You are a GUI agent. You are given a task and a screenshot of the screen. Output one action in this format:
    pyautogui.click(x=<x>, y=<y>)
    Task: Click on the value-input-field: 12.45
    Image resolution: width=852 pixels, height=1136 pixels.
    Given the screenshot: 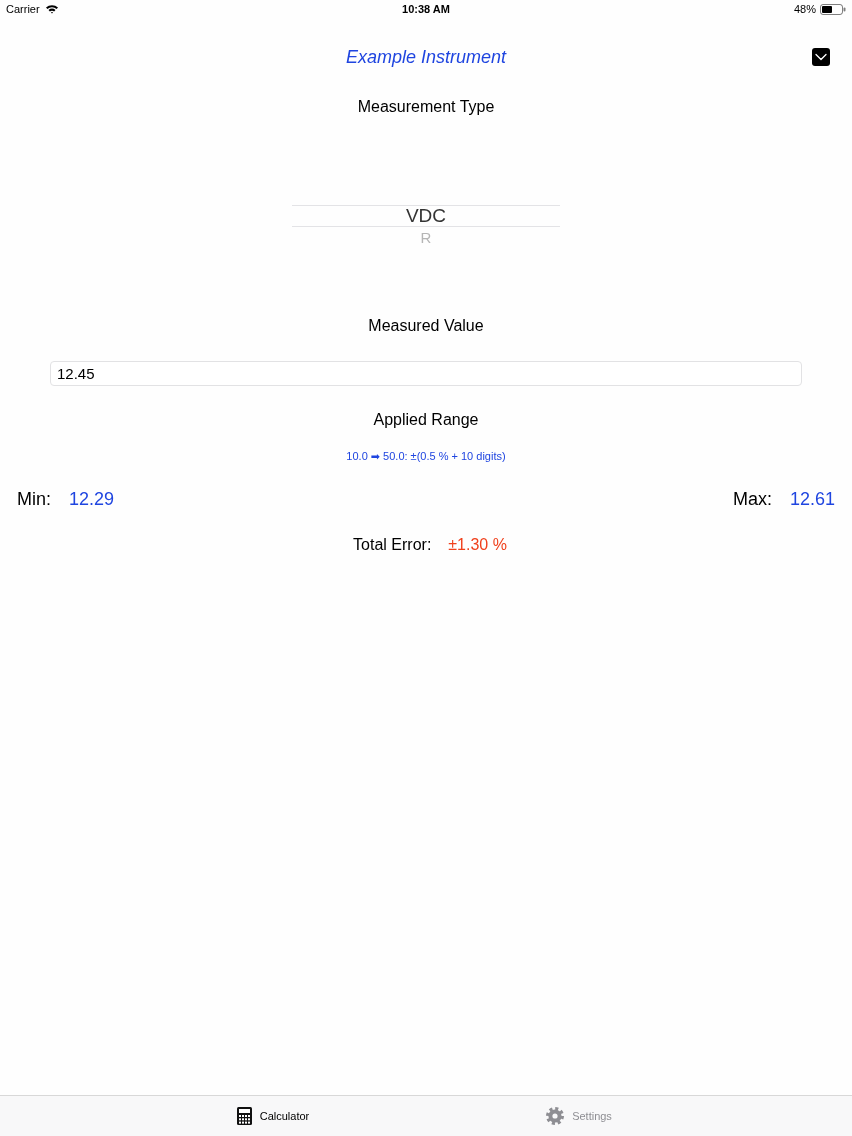 What is the action you would take?
    pyautogui.click(x=426, y=373)
    